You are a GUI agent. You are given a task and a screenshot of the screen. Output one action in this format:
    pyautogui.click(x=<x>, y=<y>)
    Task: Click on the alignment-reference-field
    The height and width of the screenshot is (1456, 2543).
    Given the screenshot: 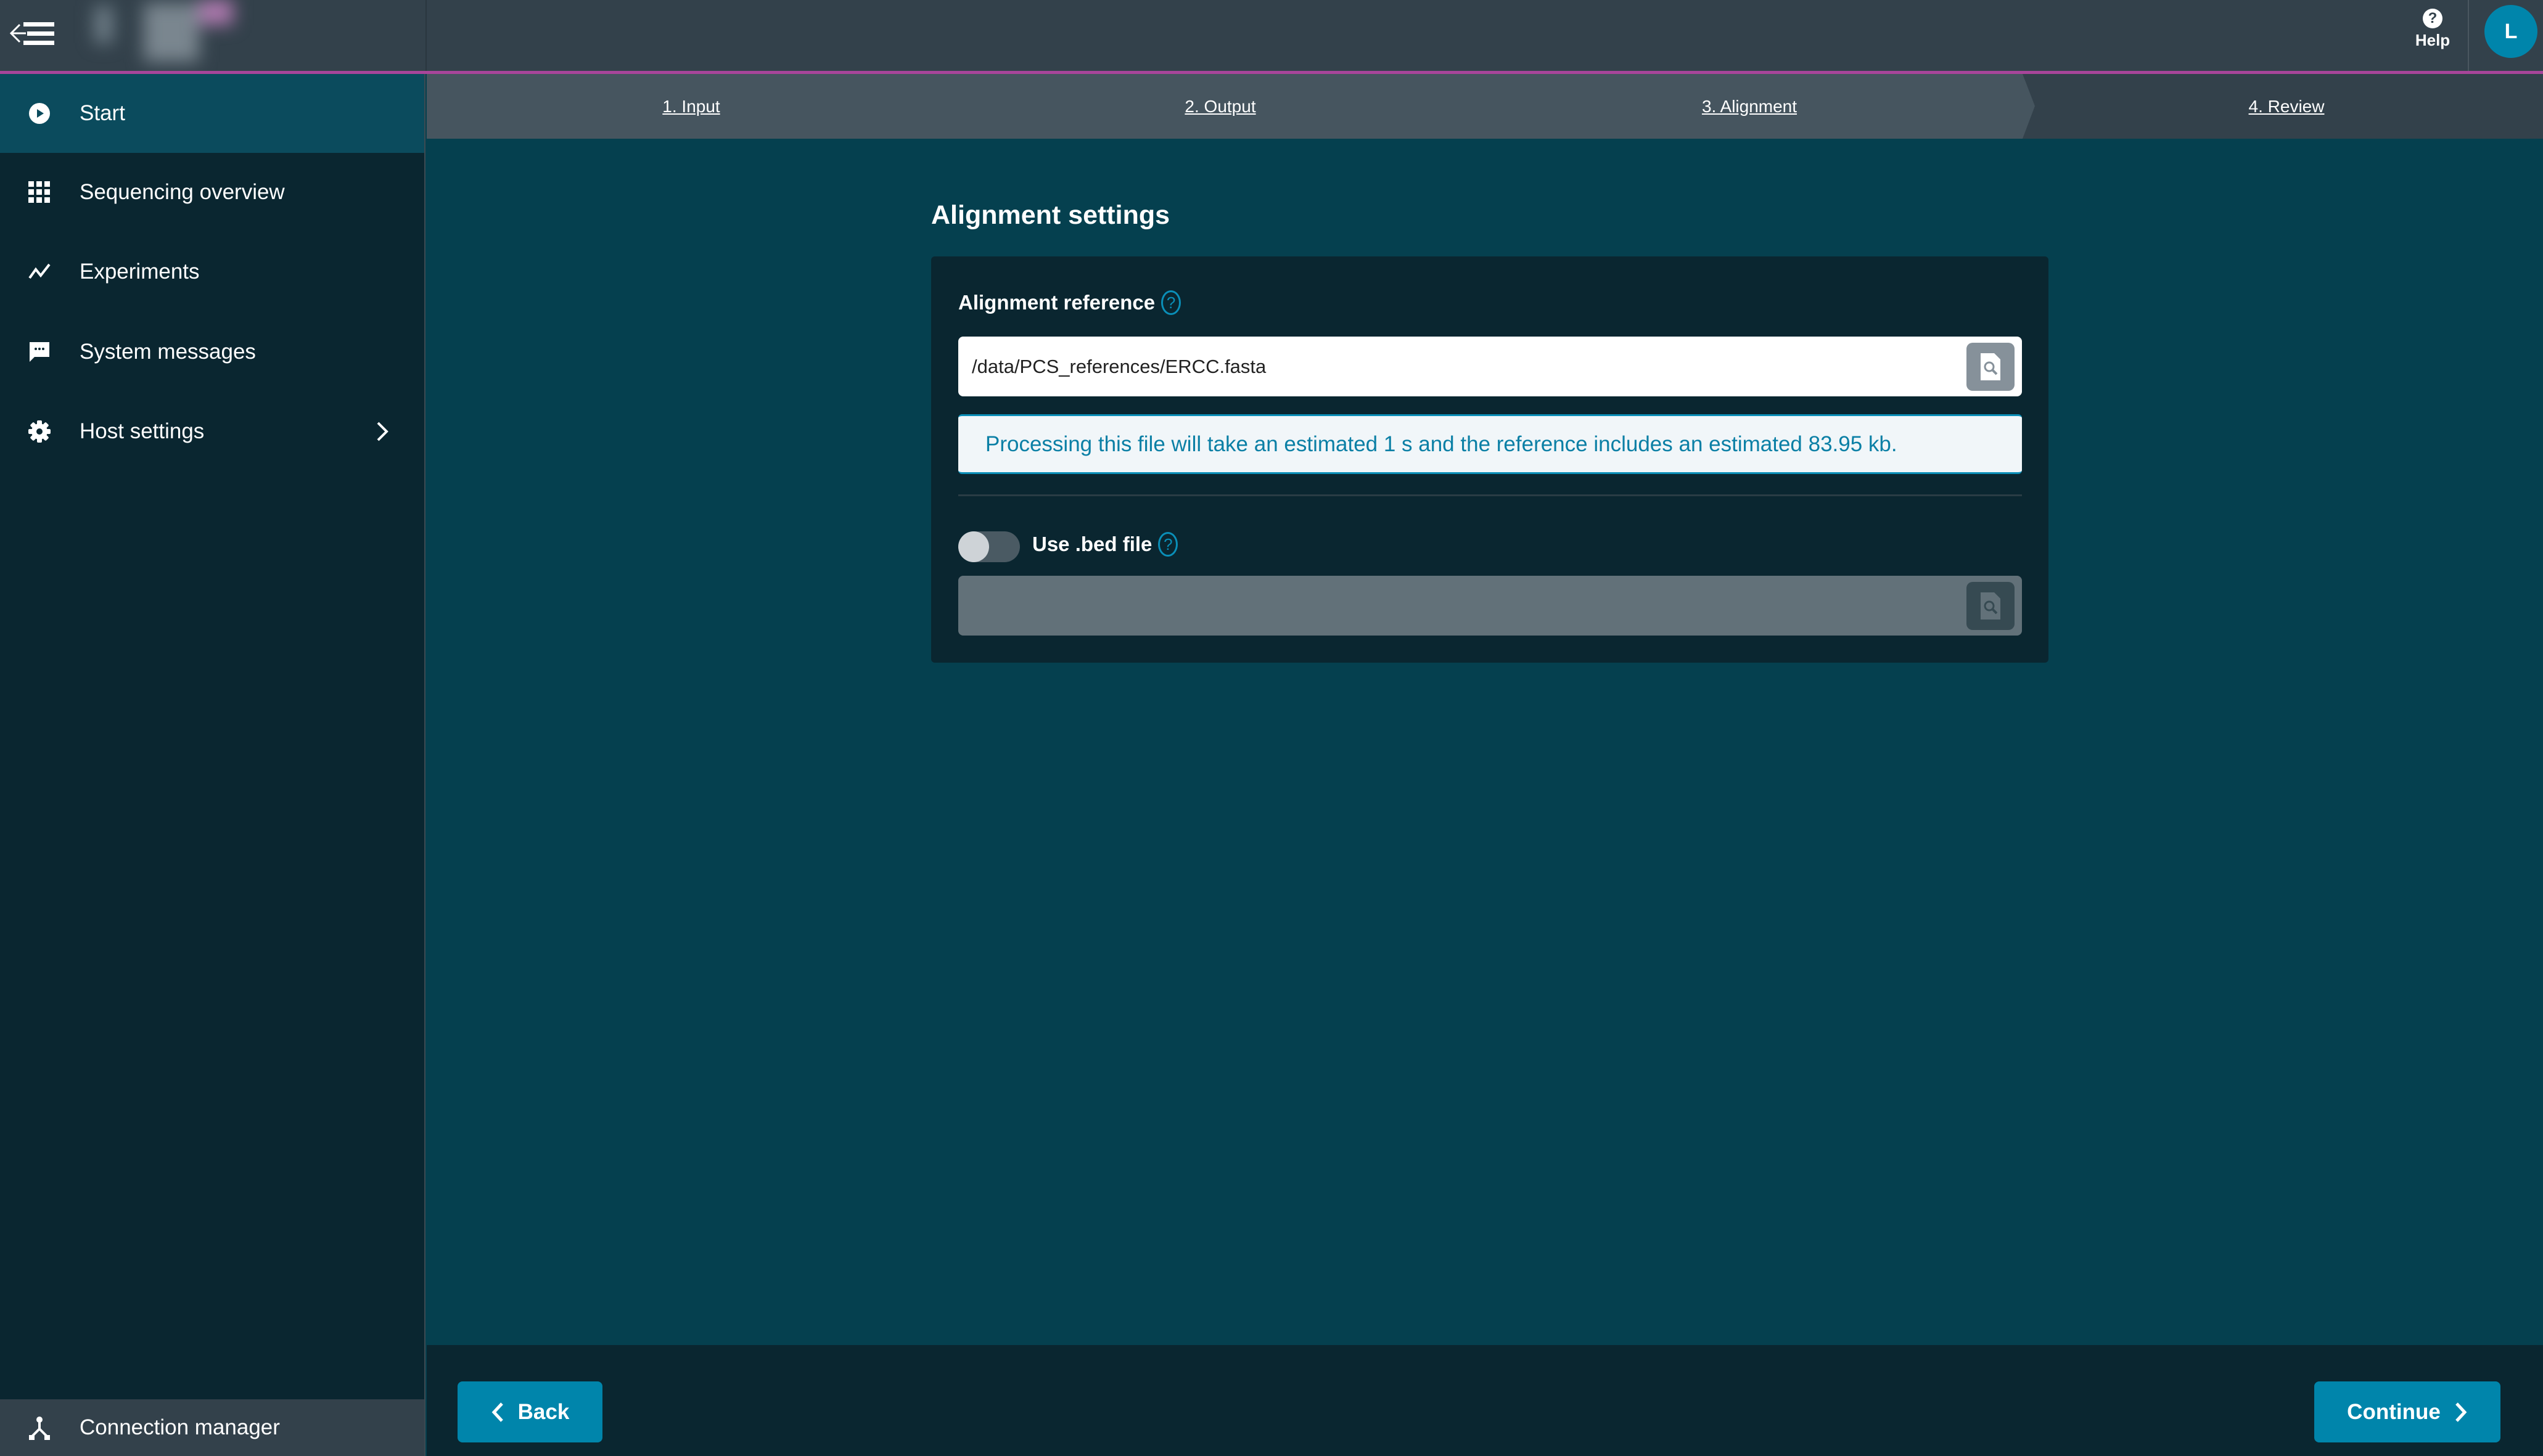 What is the action you would take?
    pyautogui.click(x=1490, y=366)
    